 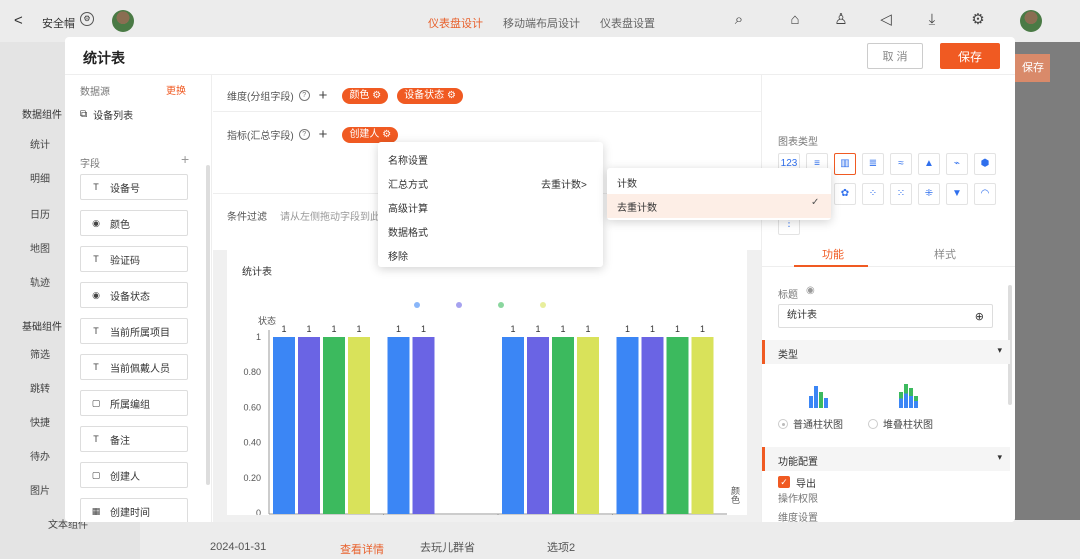 What do you see at coordinates (40, 213) in the screenshot?
I see `sidebar-item-calendar: 日历` at bounding box center [40, 213].